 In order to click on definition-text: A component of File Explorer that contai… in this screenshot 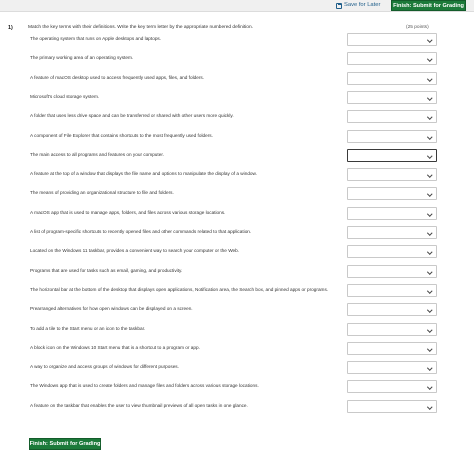, I will do `click(121, 135)`.